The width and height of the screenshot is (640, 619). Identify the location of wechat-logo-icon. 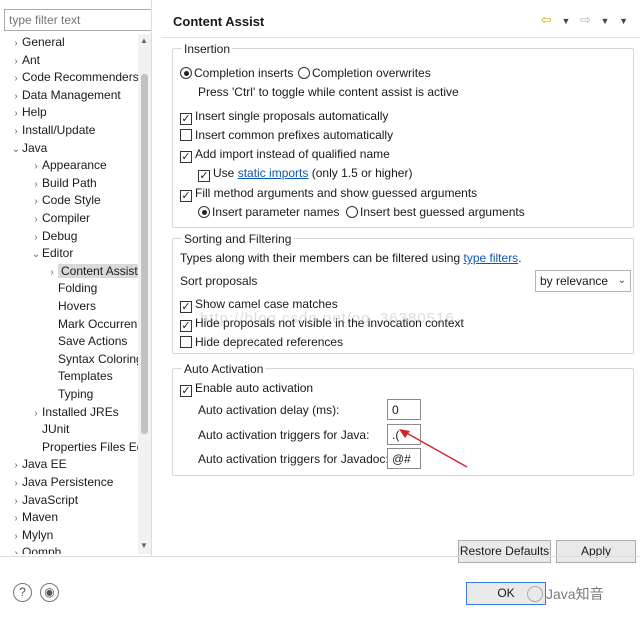
(535, 594).